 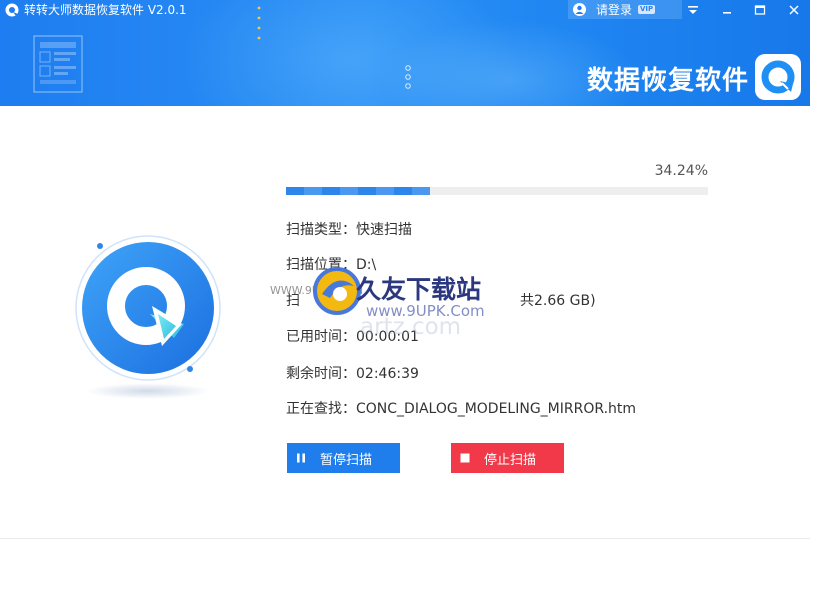 I want to click on stop-scan-label: 停止扫描, so click(x=510, y=460).